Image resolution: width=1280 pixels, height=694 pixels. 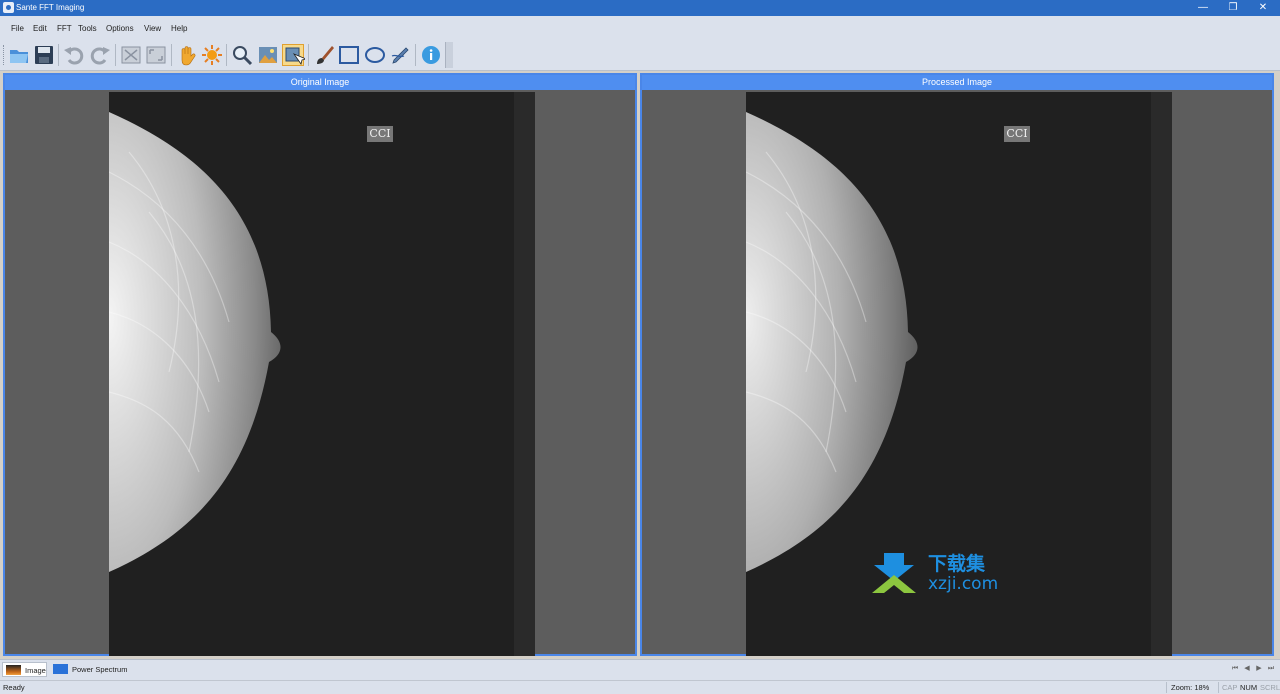 What do you see at coordinates (268, 55) in the screenshot?
I see `image-adjust-icon` at bounding box center [268, 55].